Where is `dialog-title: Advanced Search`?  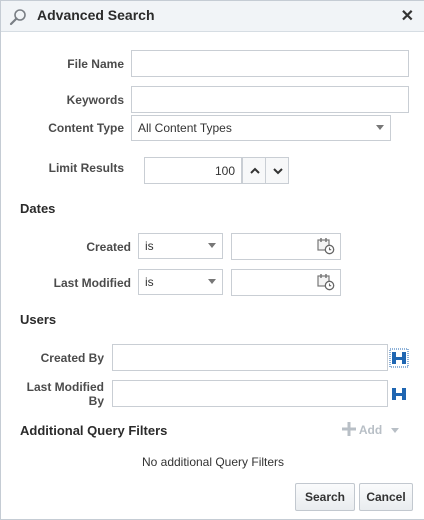
dialog-title: Advanced Search is located at coordinates (96, 15).